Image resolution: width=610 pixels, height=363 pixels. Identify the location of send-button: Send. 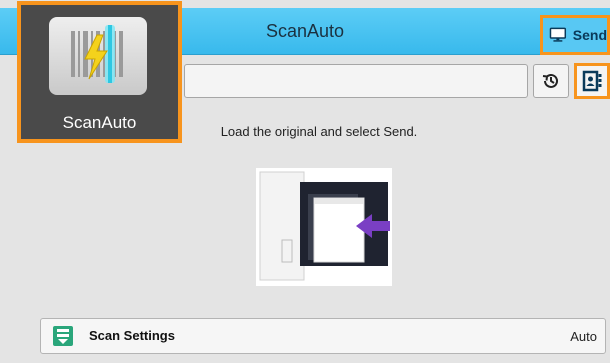
(575, 35).